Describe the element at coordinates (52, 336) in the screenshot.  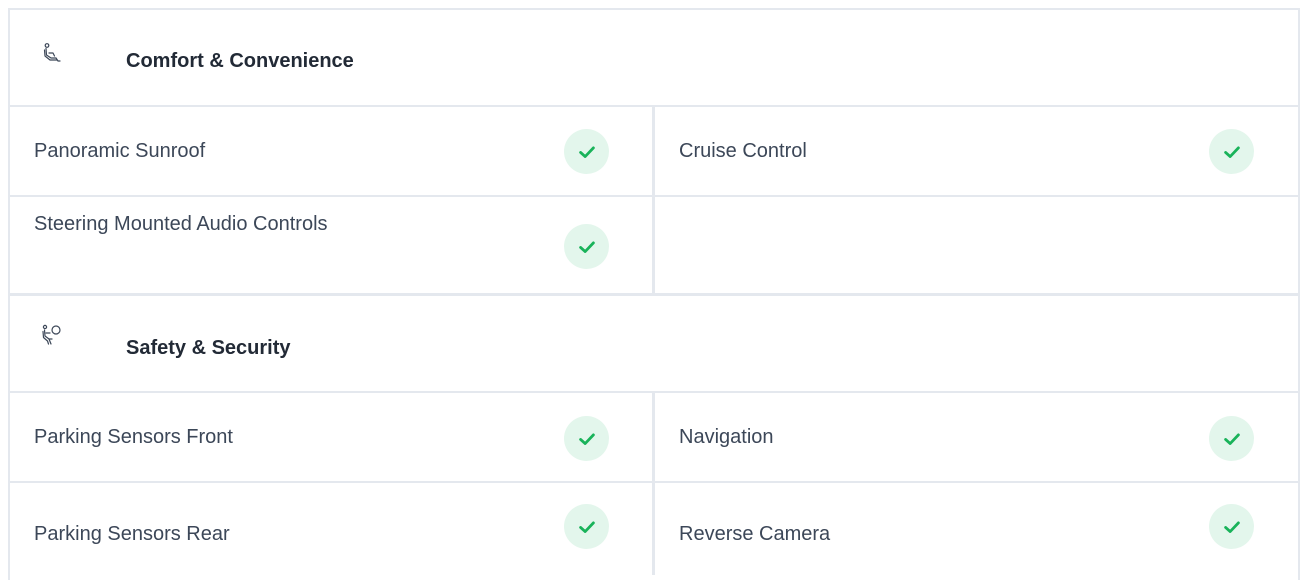
I see `airbag-icon` at that location.